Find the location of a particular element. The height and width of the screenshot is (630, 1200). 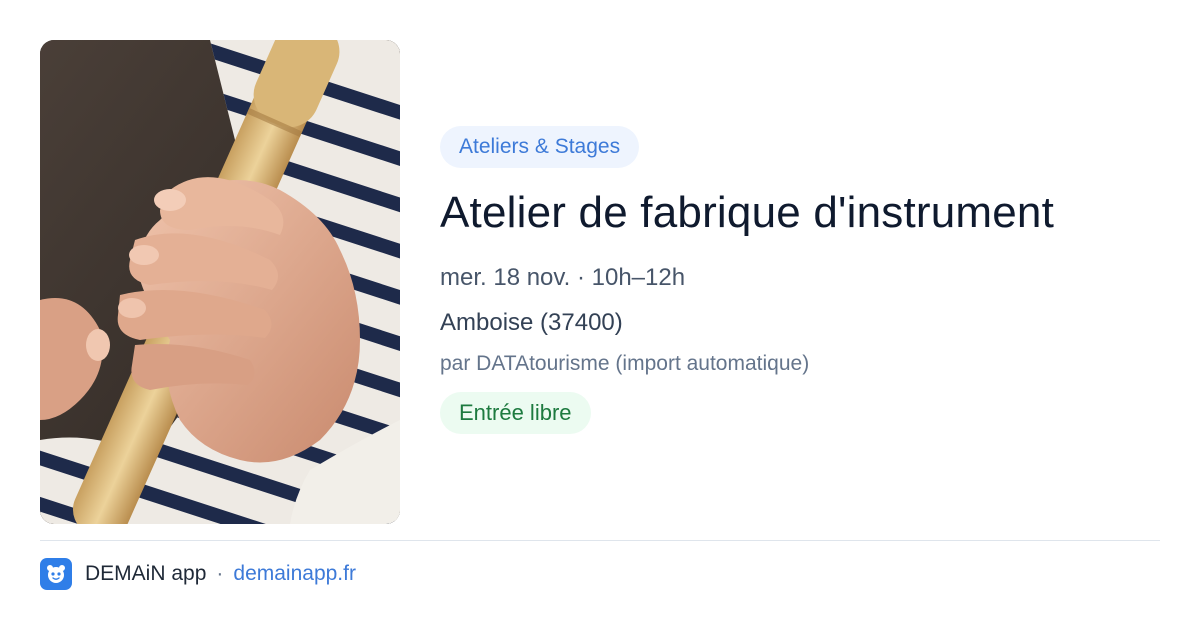

event-organizer: par DATAtourisme (import automatique) is located at coordinates (625, 363).